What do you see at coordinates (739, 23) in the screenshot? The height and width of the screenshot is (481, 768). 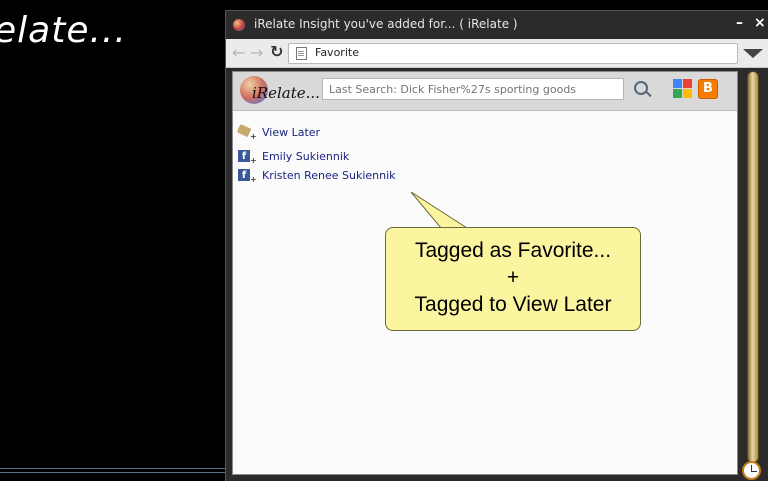 I see `minimize-button: –` at bounding box center [739, 23].